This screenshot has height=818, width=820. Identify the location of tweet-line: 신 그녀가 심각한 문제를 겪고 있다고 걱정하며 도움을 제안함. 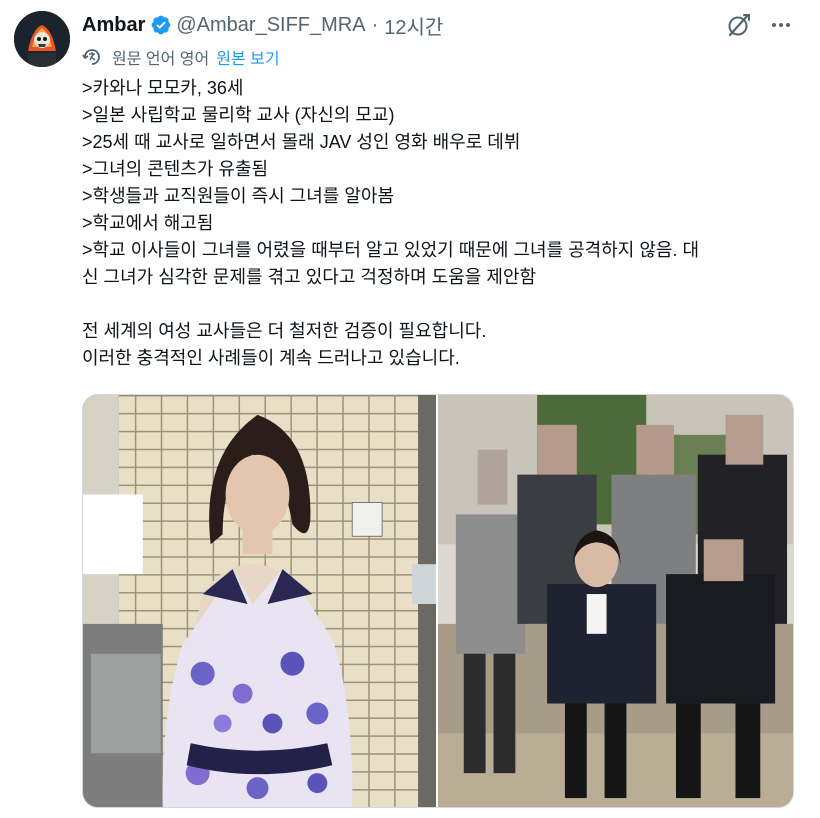
(309, 277).